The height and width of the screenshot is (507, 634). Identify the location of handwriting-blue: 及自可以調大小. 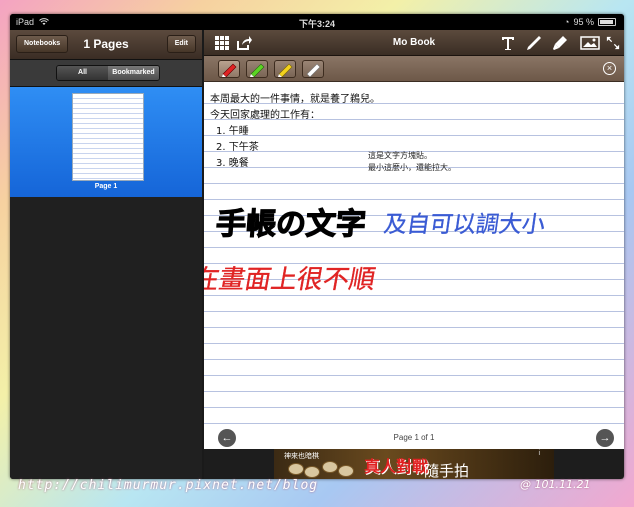
(464, 225).